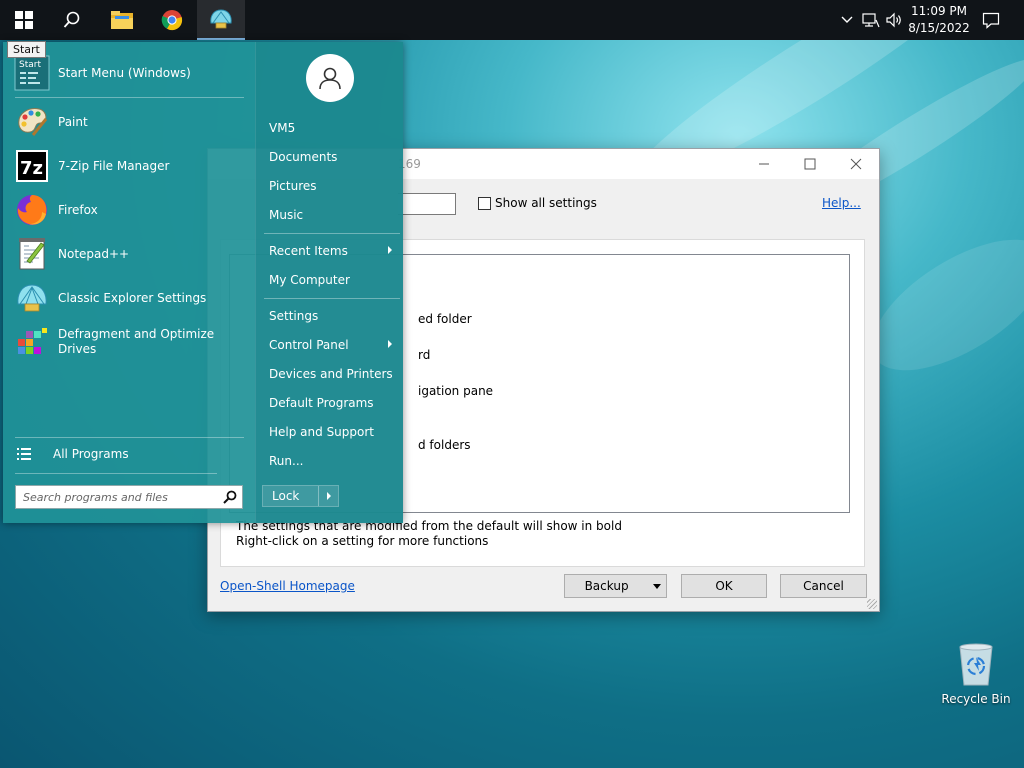  Describe the element at coordinates (424, 355) in the screenshot. I see `tree-item: rd` at that location.